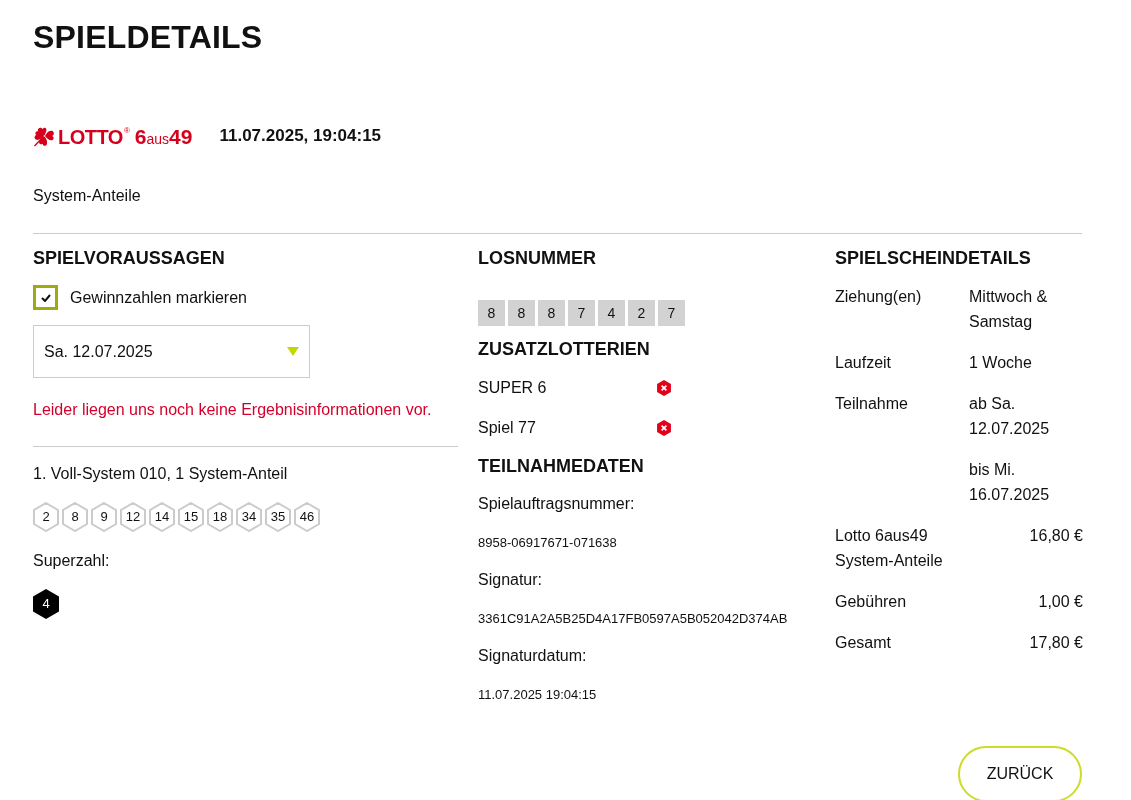 Image resolution: width=1131 pixels, height=800 pixels. What do you see at coordinates (249, 517) in the screenshot?
I see `lotto-number: 34` at bounding box center [249, 517].